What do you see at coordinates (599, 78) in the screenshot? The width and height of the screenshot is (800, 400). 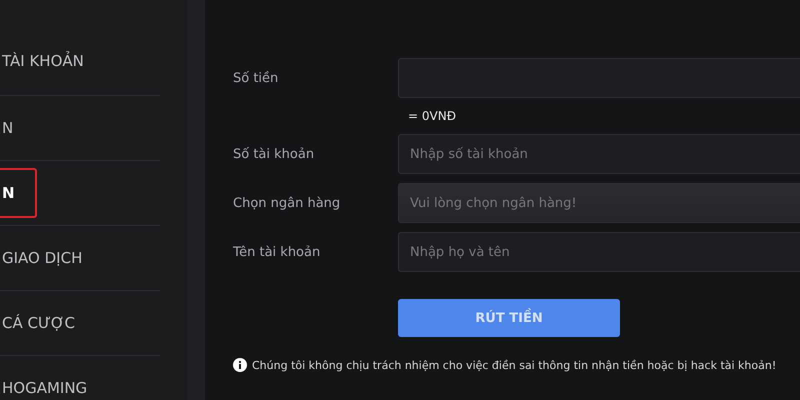 I see `input-field` at bounding box center [599, 78].